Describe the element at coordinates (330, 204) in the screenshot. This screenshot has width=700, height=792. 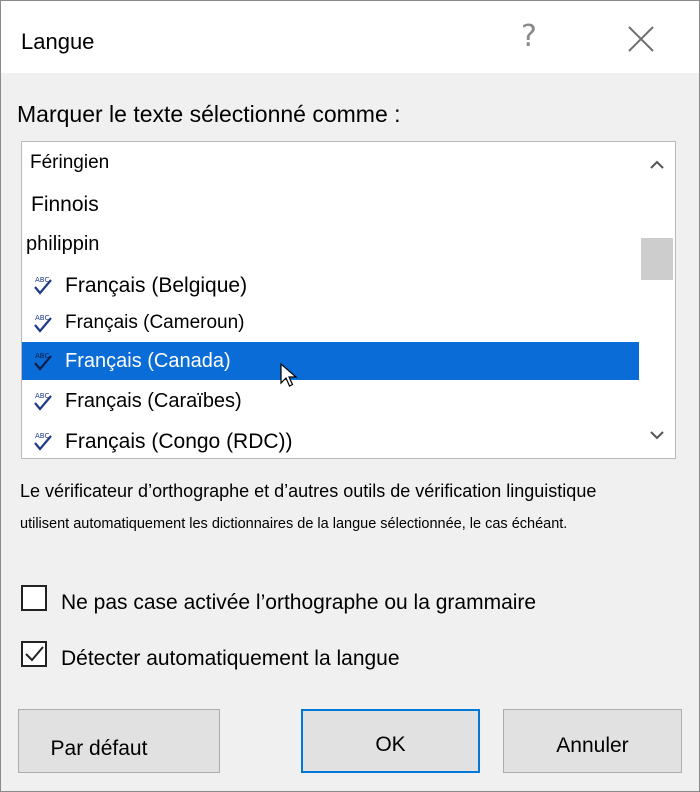
I see `language-item: Finnois` at that location.